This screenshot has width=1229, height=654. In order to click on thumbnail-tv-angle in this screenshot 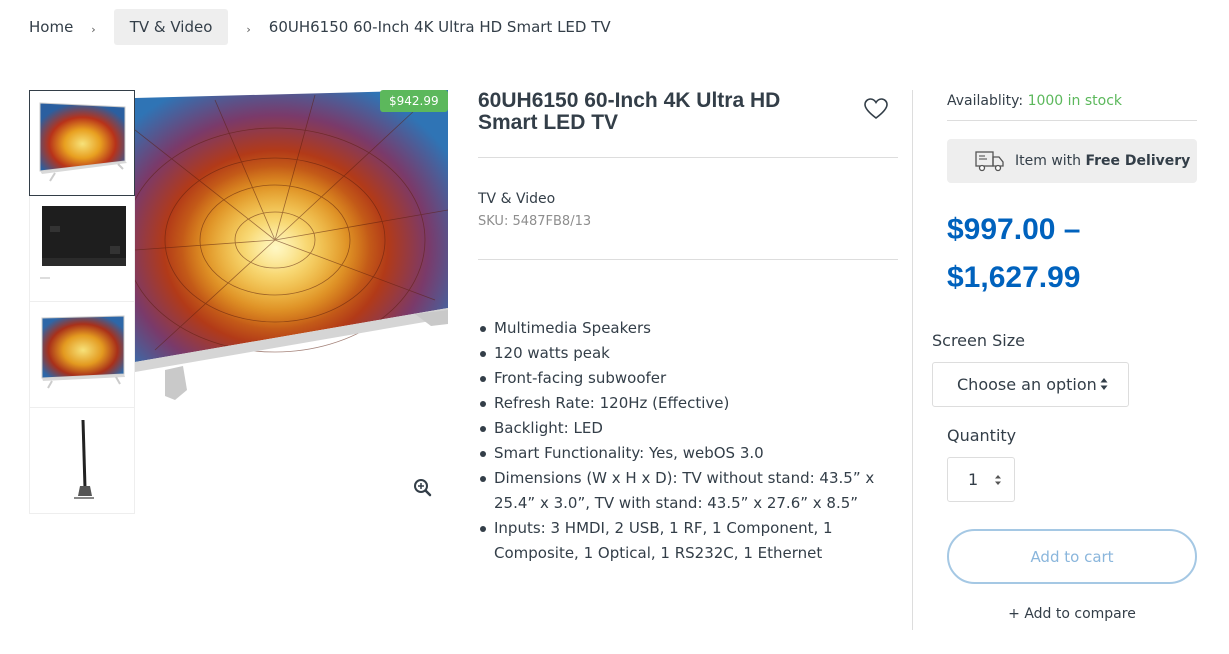, I will do `click(82, 355)`.